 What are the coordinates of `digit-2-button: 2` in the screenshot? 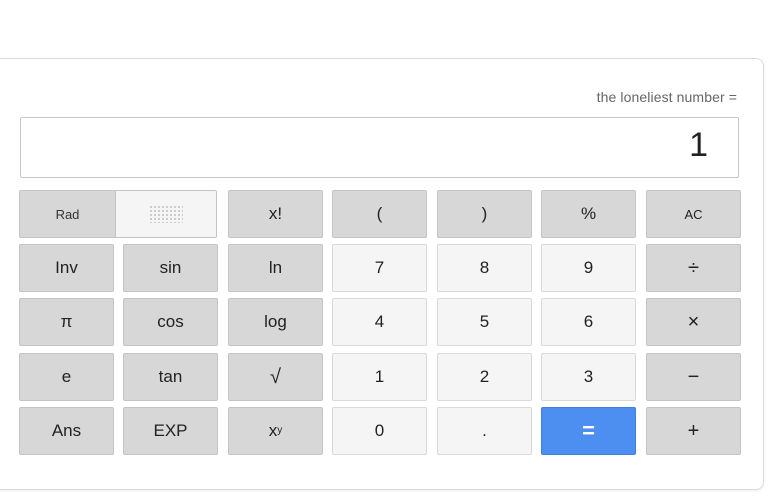 It's located at (484, 377).